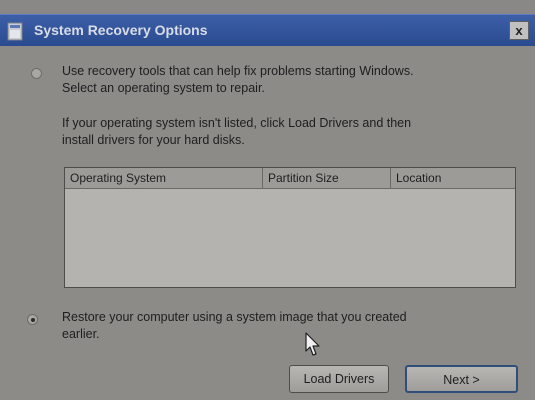 The image size is (535, 400). I want to click on repair-option-line-2: Select an operating system to repair., so click(163, 88).